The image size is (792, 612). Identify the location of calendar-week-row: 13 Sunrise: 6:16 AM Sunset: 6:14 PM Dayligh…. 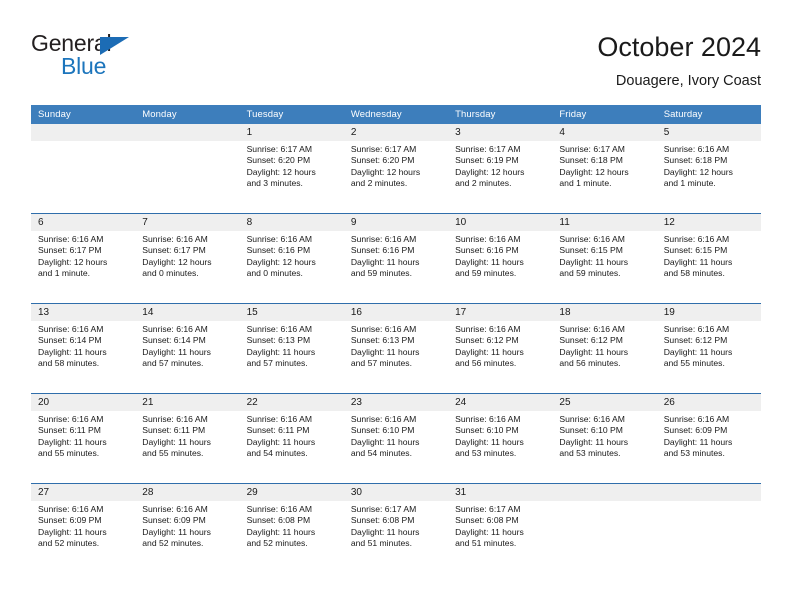
(396, 348).